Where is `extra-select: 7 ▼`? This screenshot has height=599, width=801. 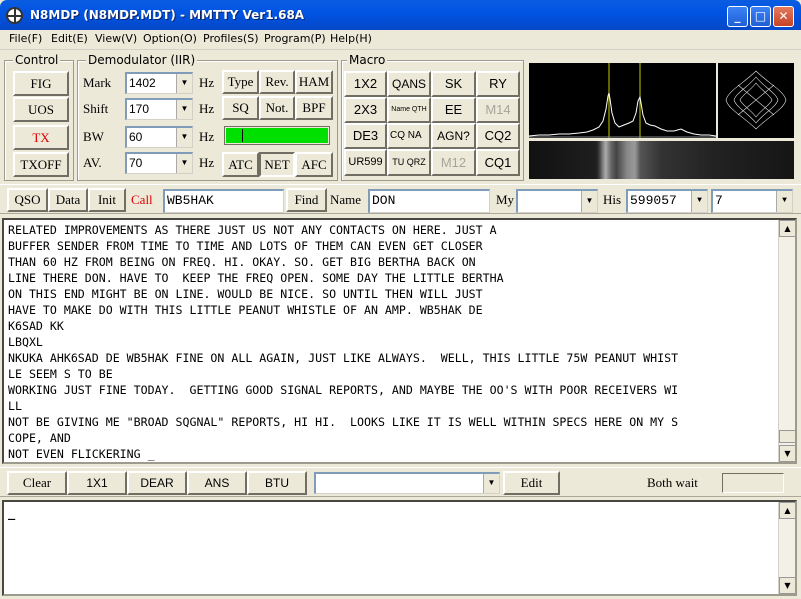
extra-select: 7 ▼ is located at coordinates (752, 201).